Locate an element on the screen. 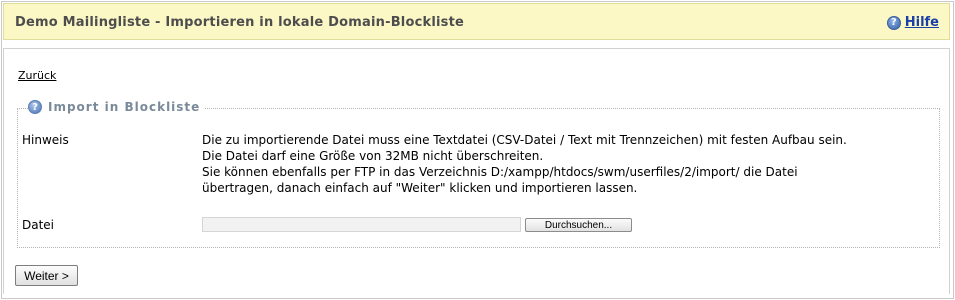  help-link: ? Hilfe is located at coordinates (912, 22).